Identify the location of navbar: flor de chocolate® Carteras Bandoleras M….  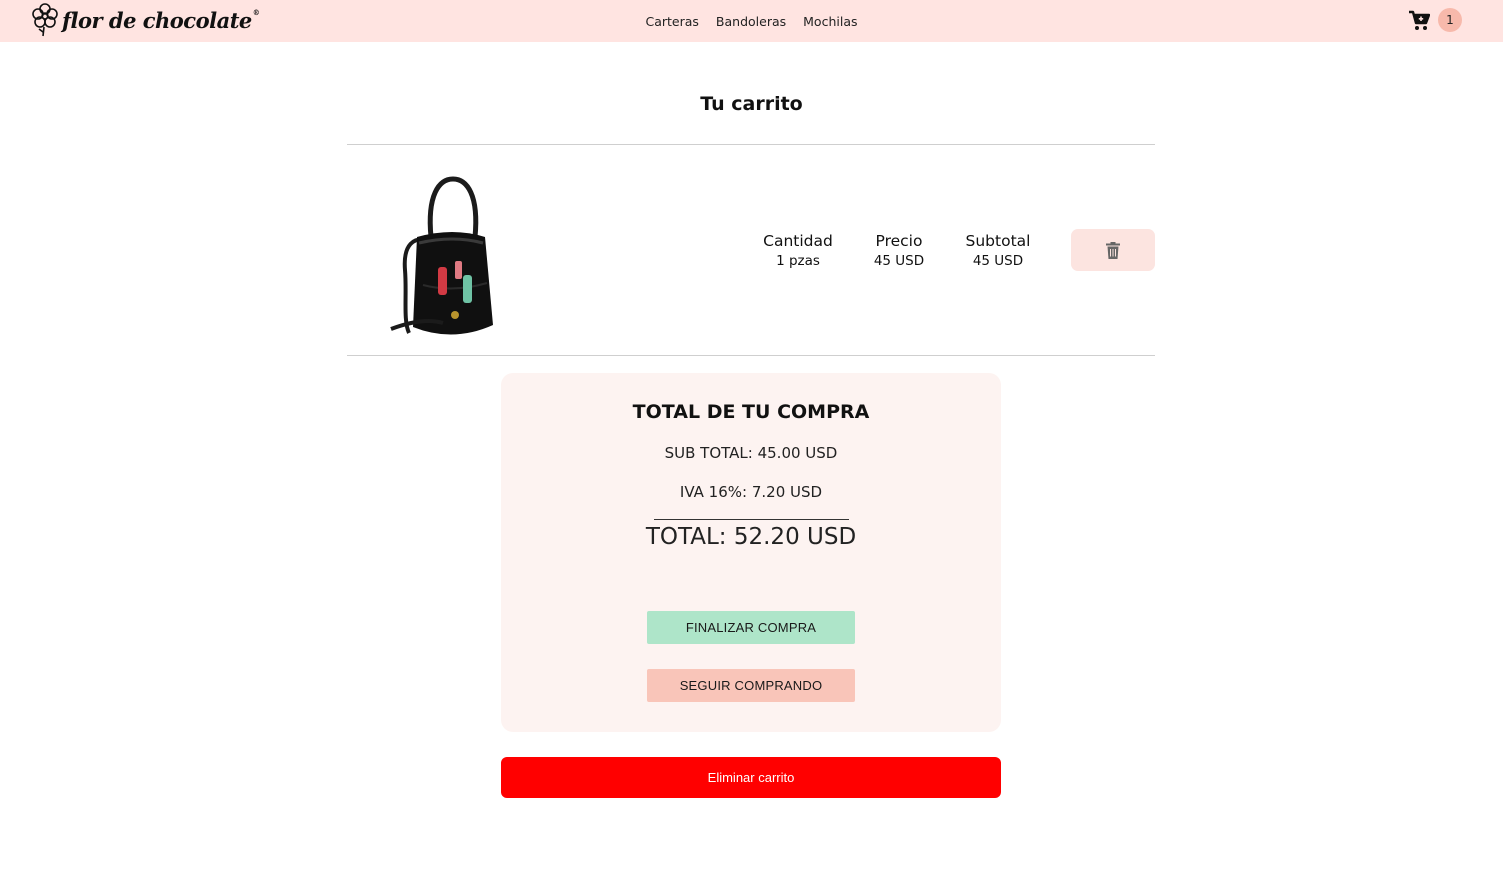
(751, 21).